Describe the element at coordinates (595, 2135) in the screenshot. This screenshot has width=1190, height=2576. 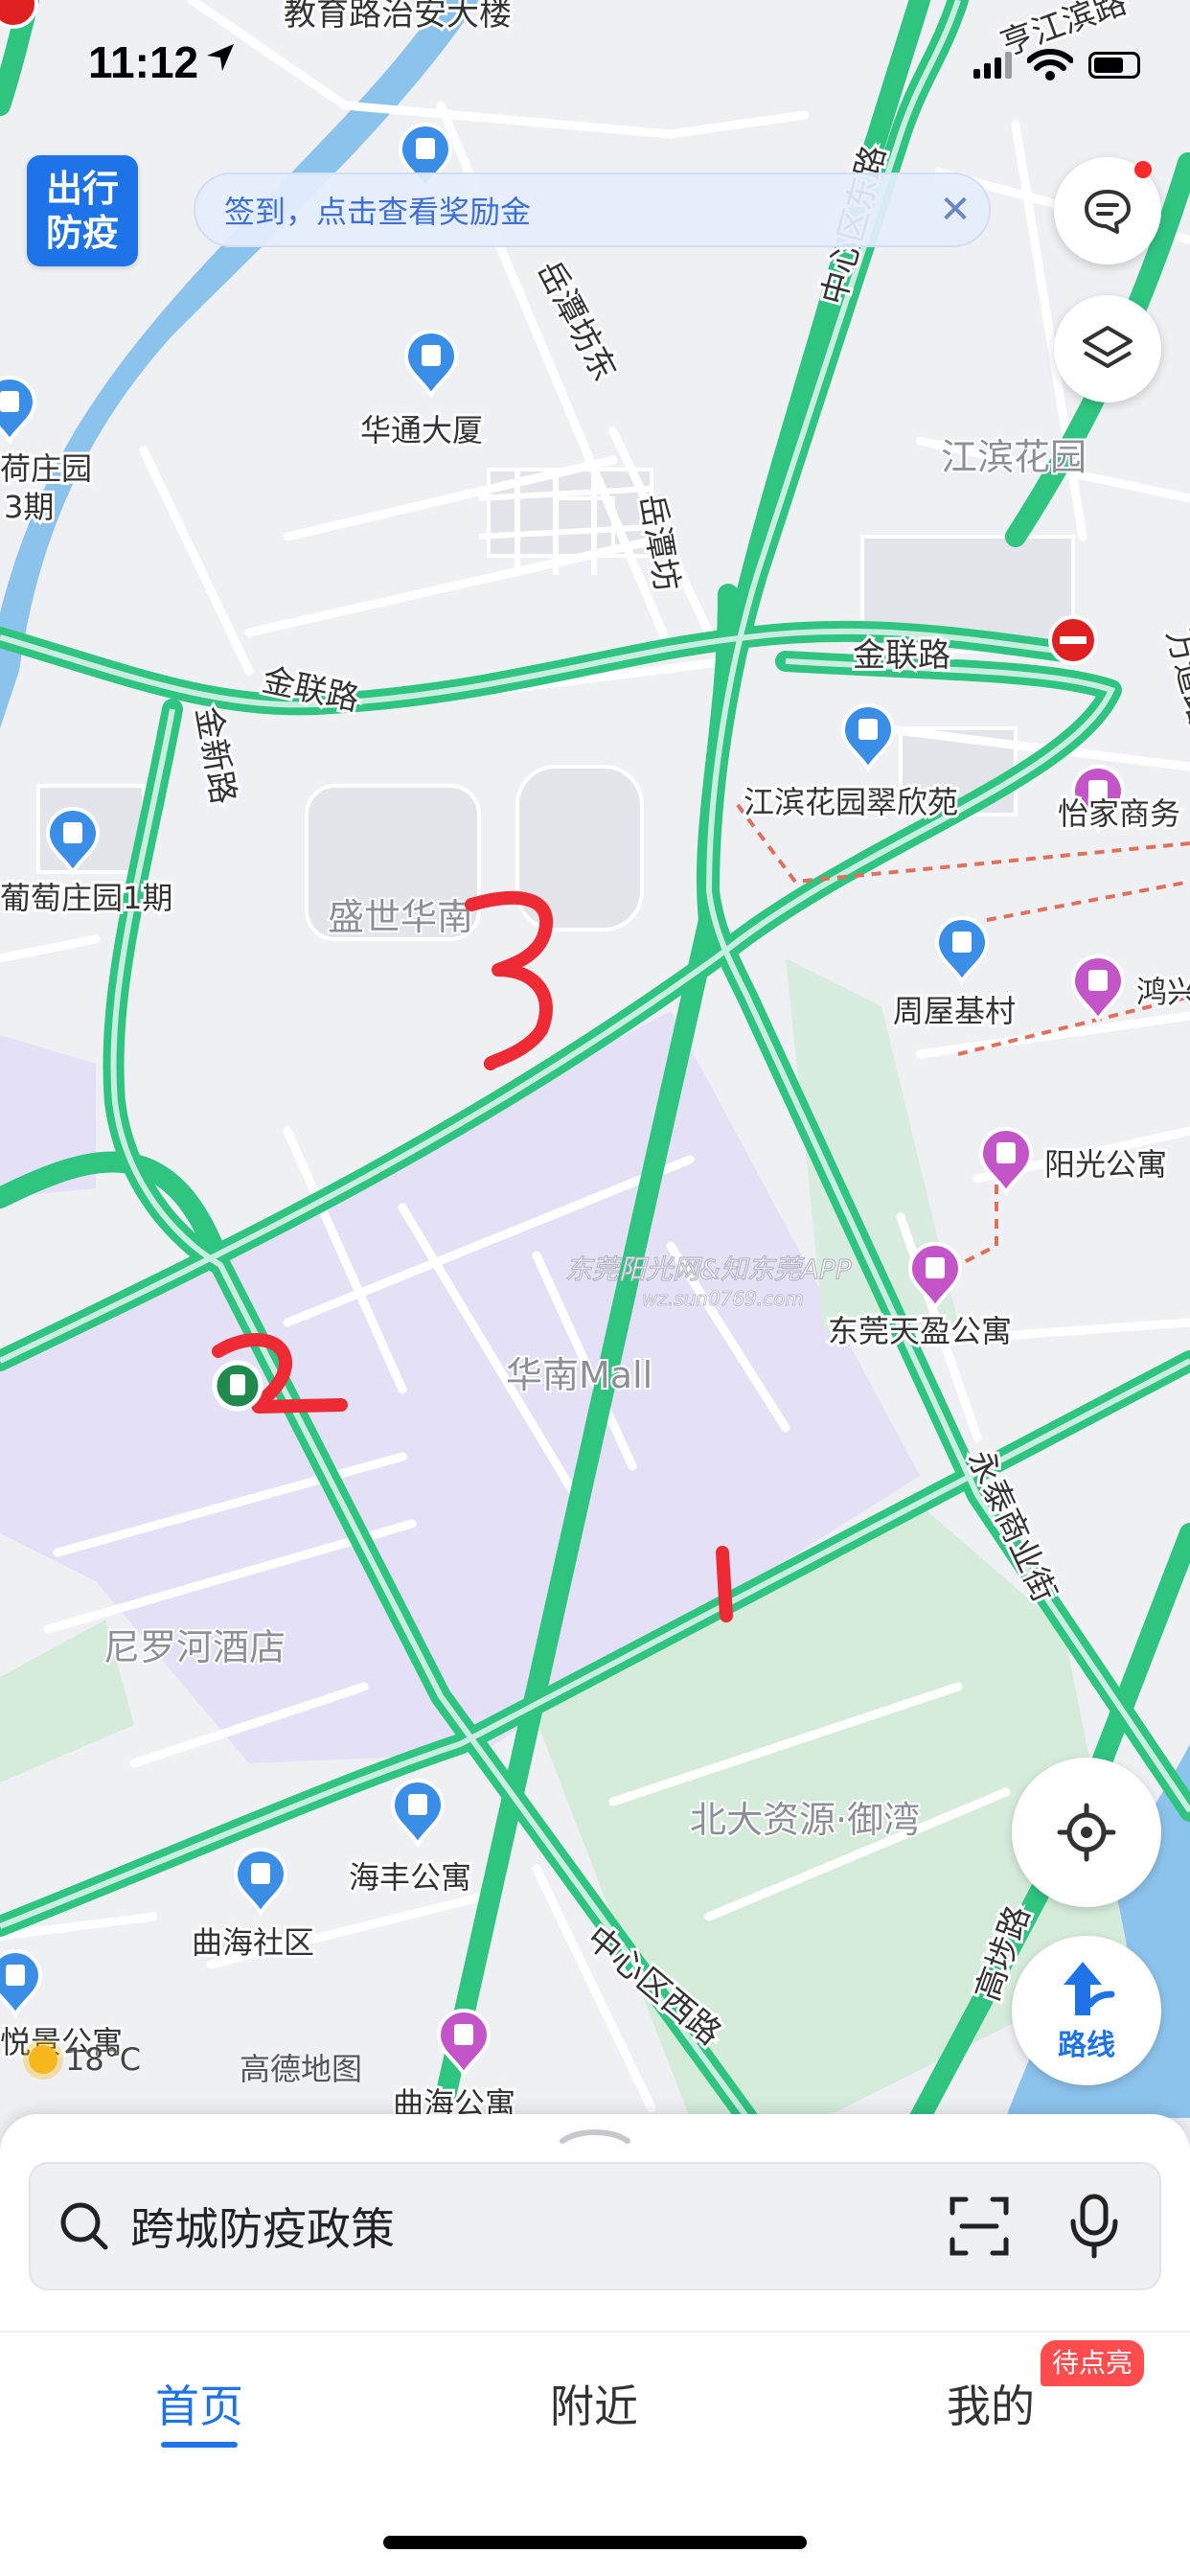
I see `sheet-handle-icon` at that location.